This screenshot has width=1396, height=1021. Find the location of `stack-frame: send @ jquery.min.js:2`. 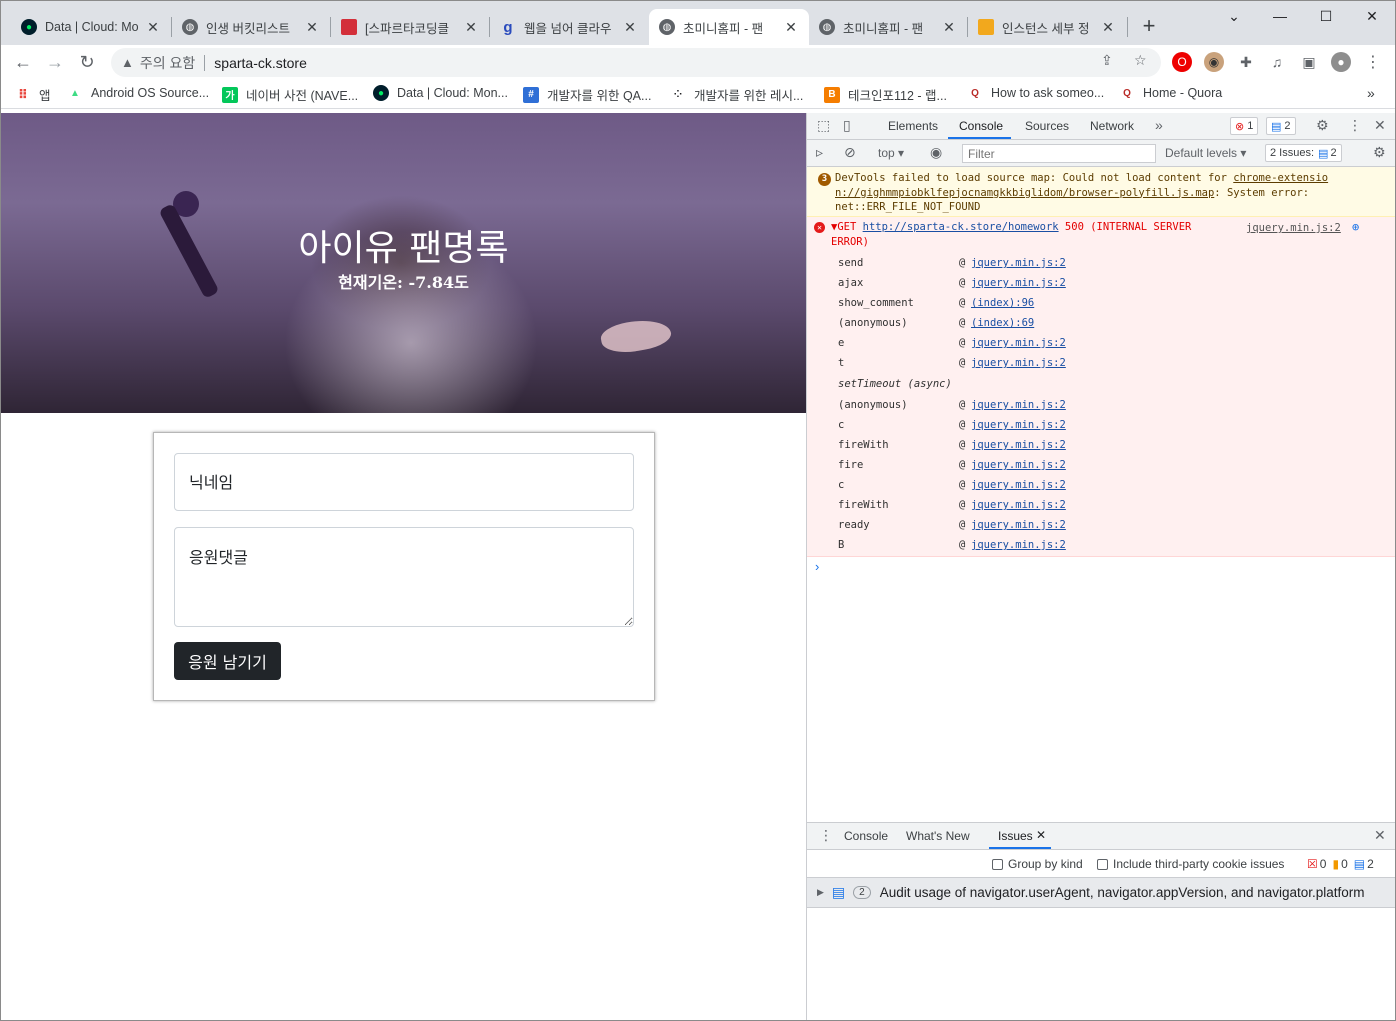

stack-frame: send @ jquery.min.js:2 is located at coordinates (952, 263).